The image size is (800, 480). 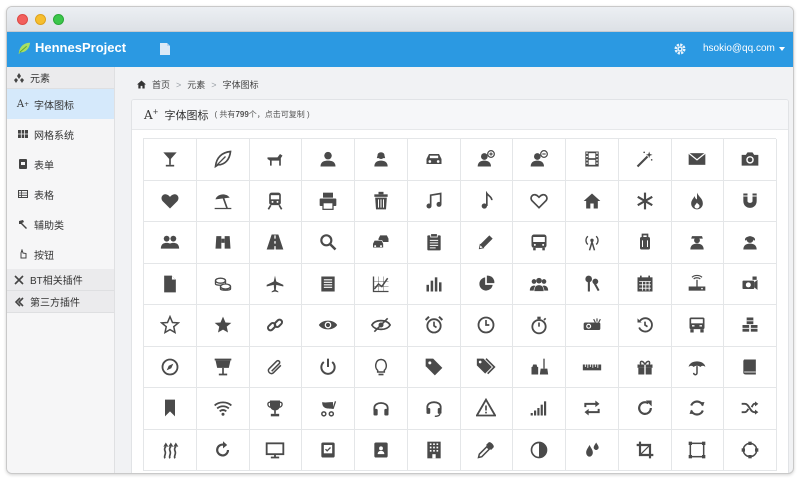 What do you see at coordinates (60, 194) in the screenshot?
I see `sidebar-item-table: 表格` at bounding box center [60, 194].